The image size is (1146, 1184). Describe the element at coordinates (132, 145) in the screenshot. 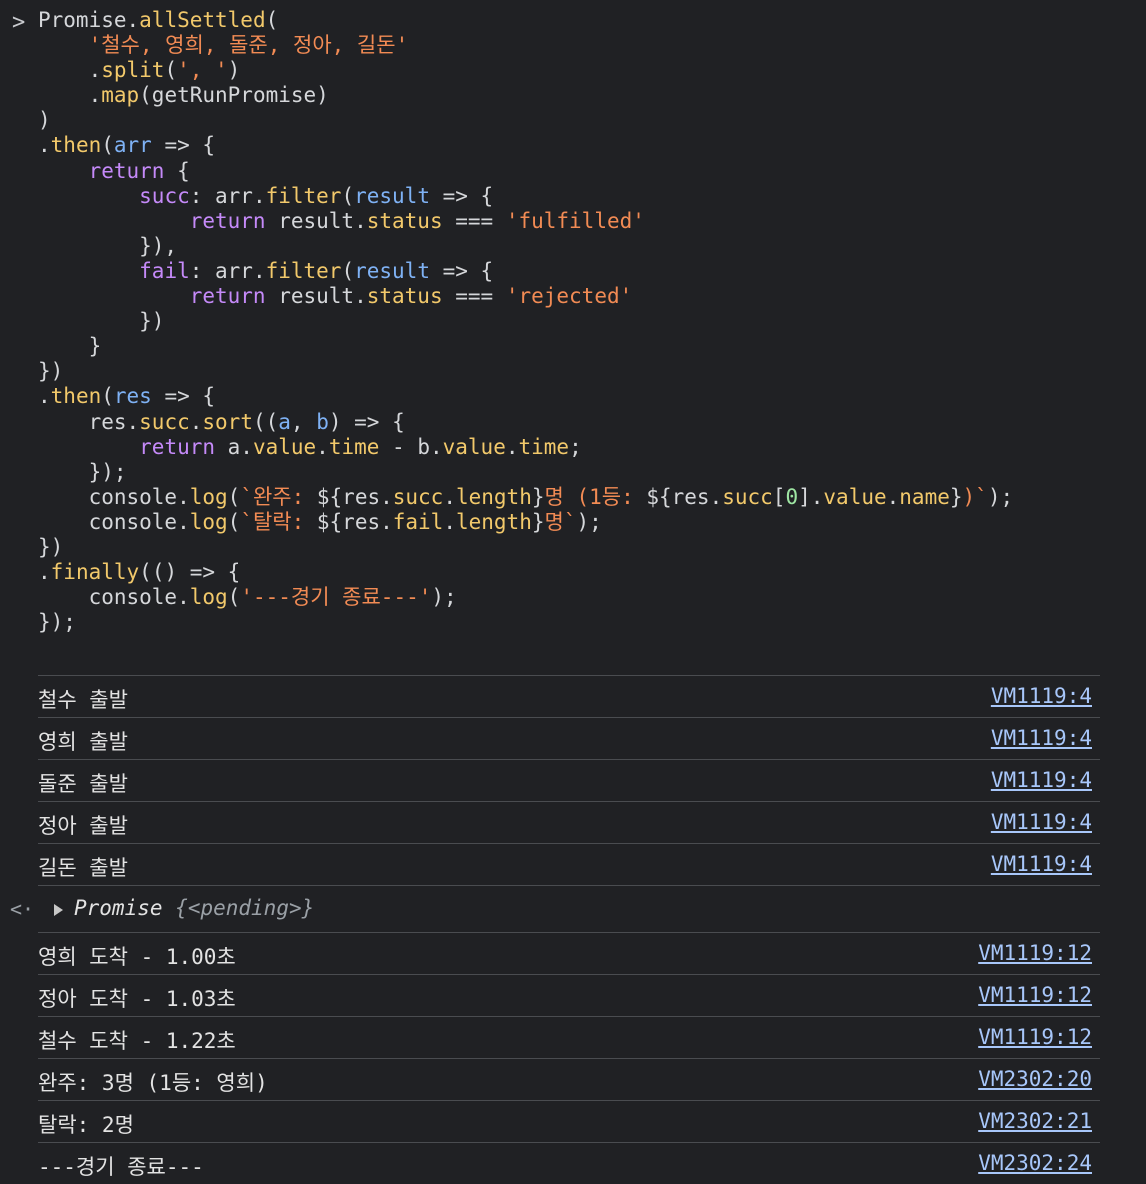

I see `code-token: arr` at that location.